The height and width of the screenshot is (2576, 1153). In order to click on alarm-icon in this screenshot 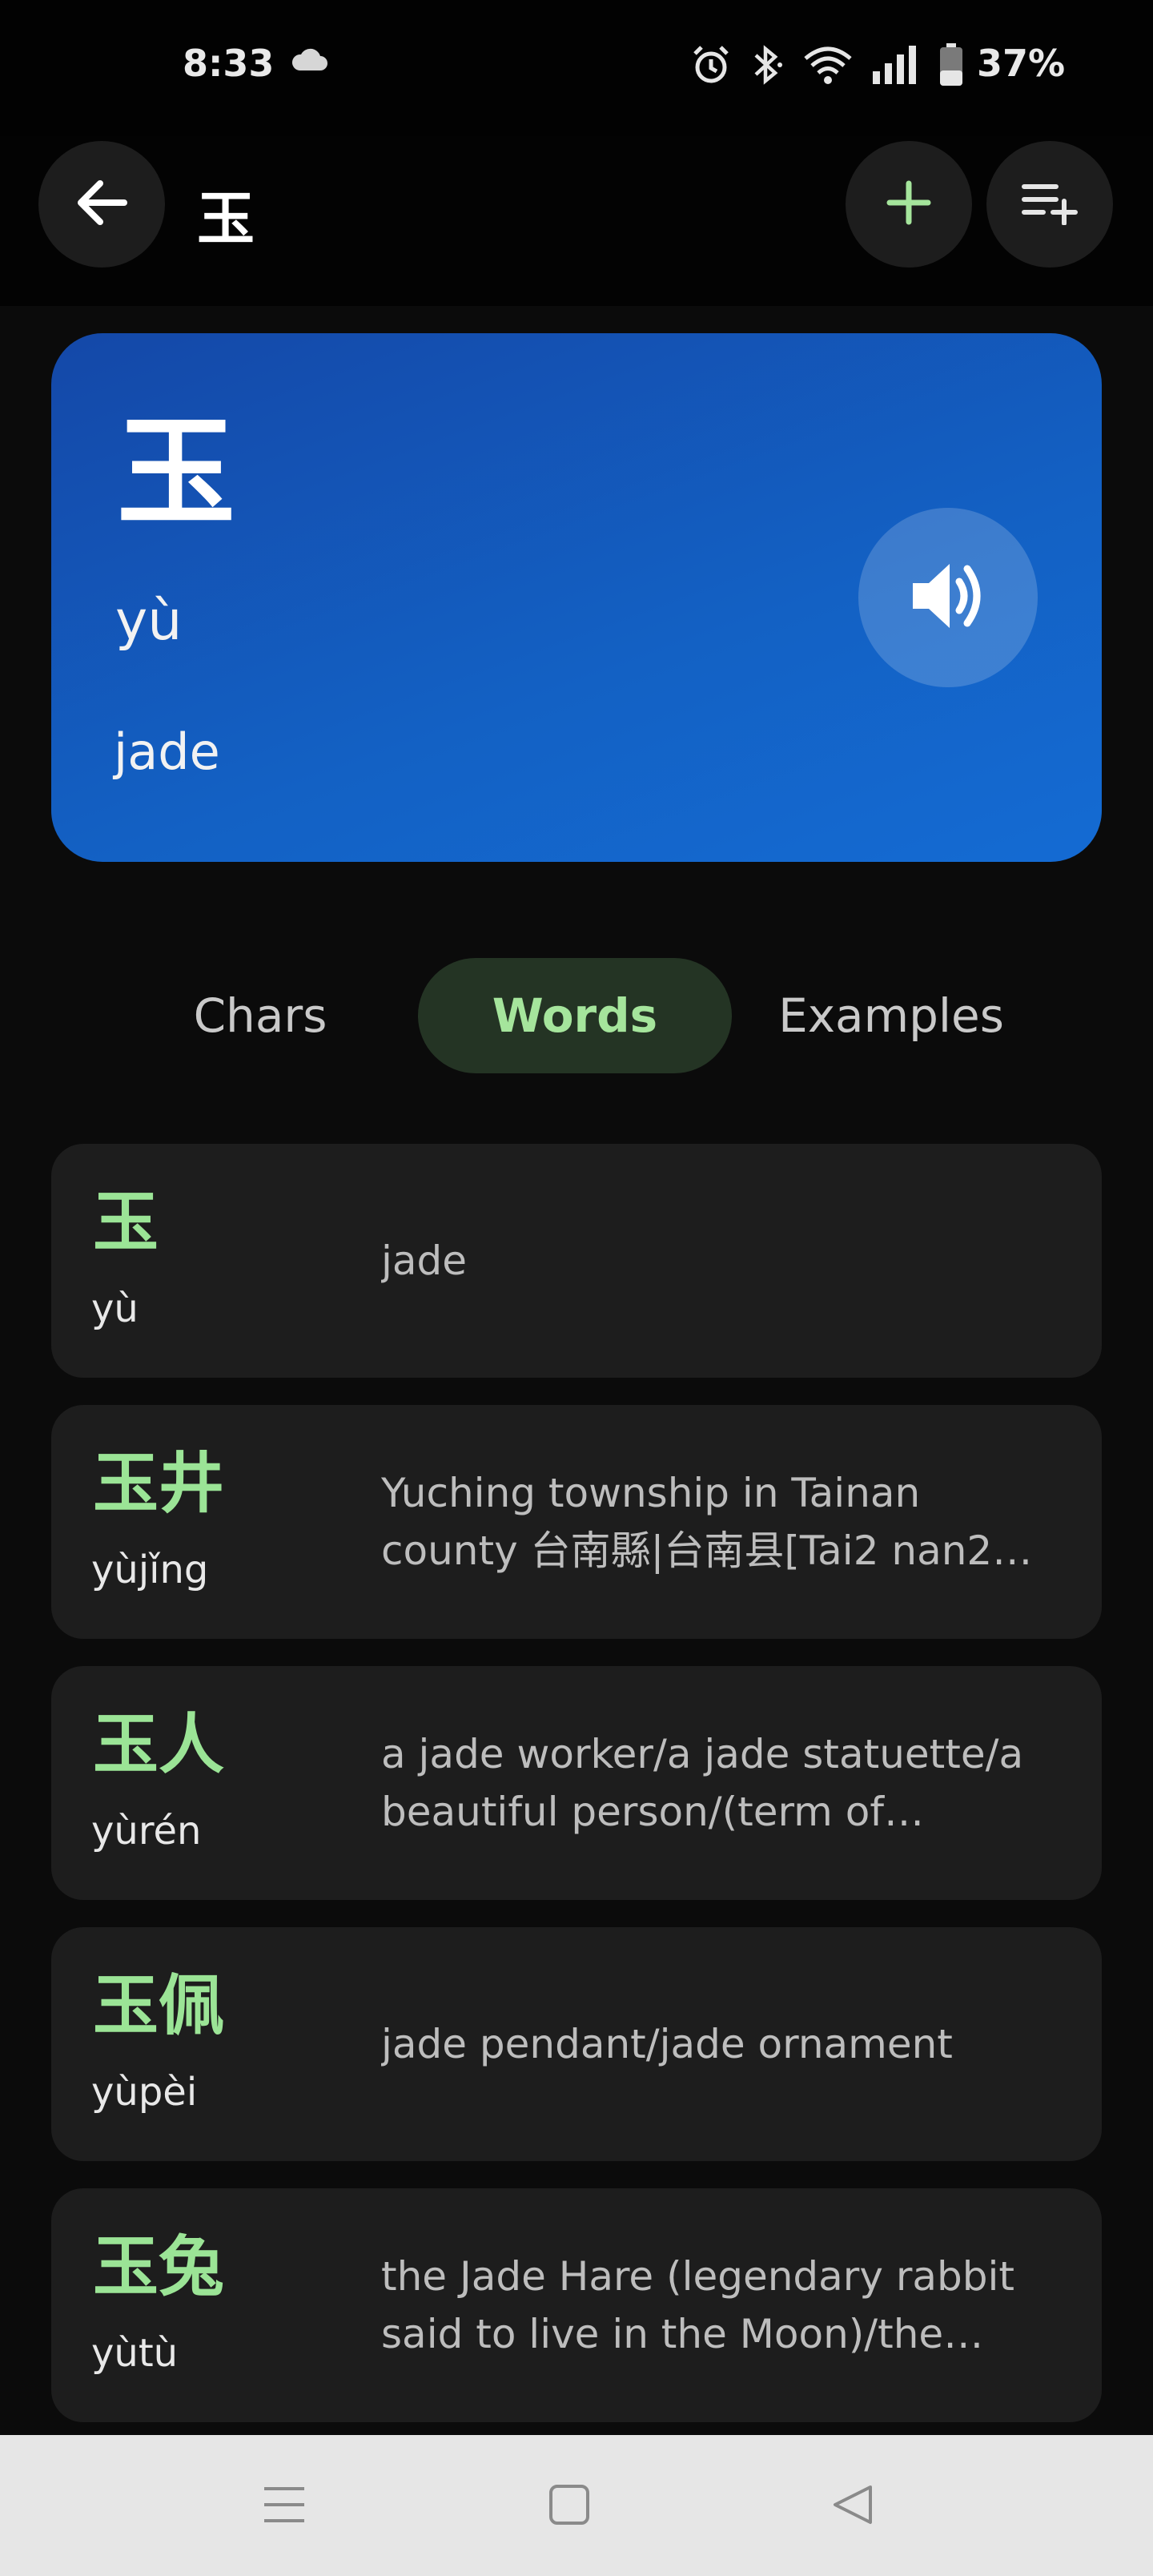, I will do `click(711, 66)`.